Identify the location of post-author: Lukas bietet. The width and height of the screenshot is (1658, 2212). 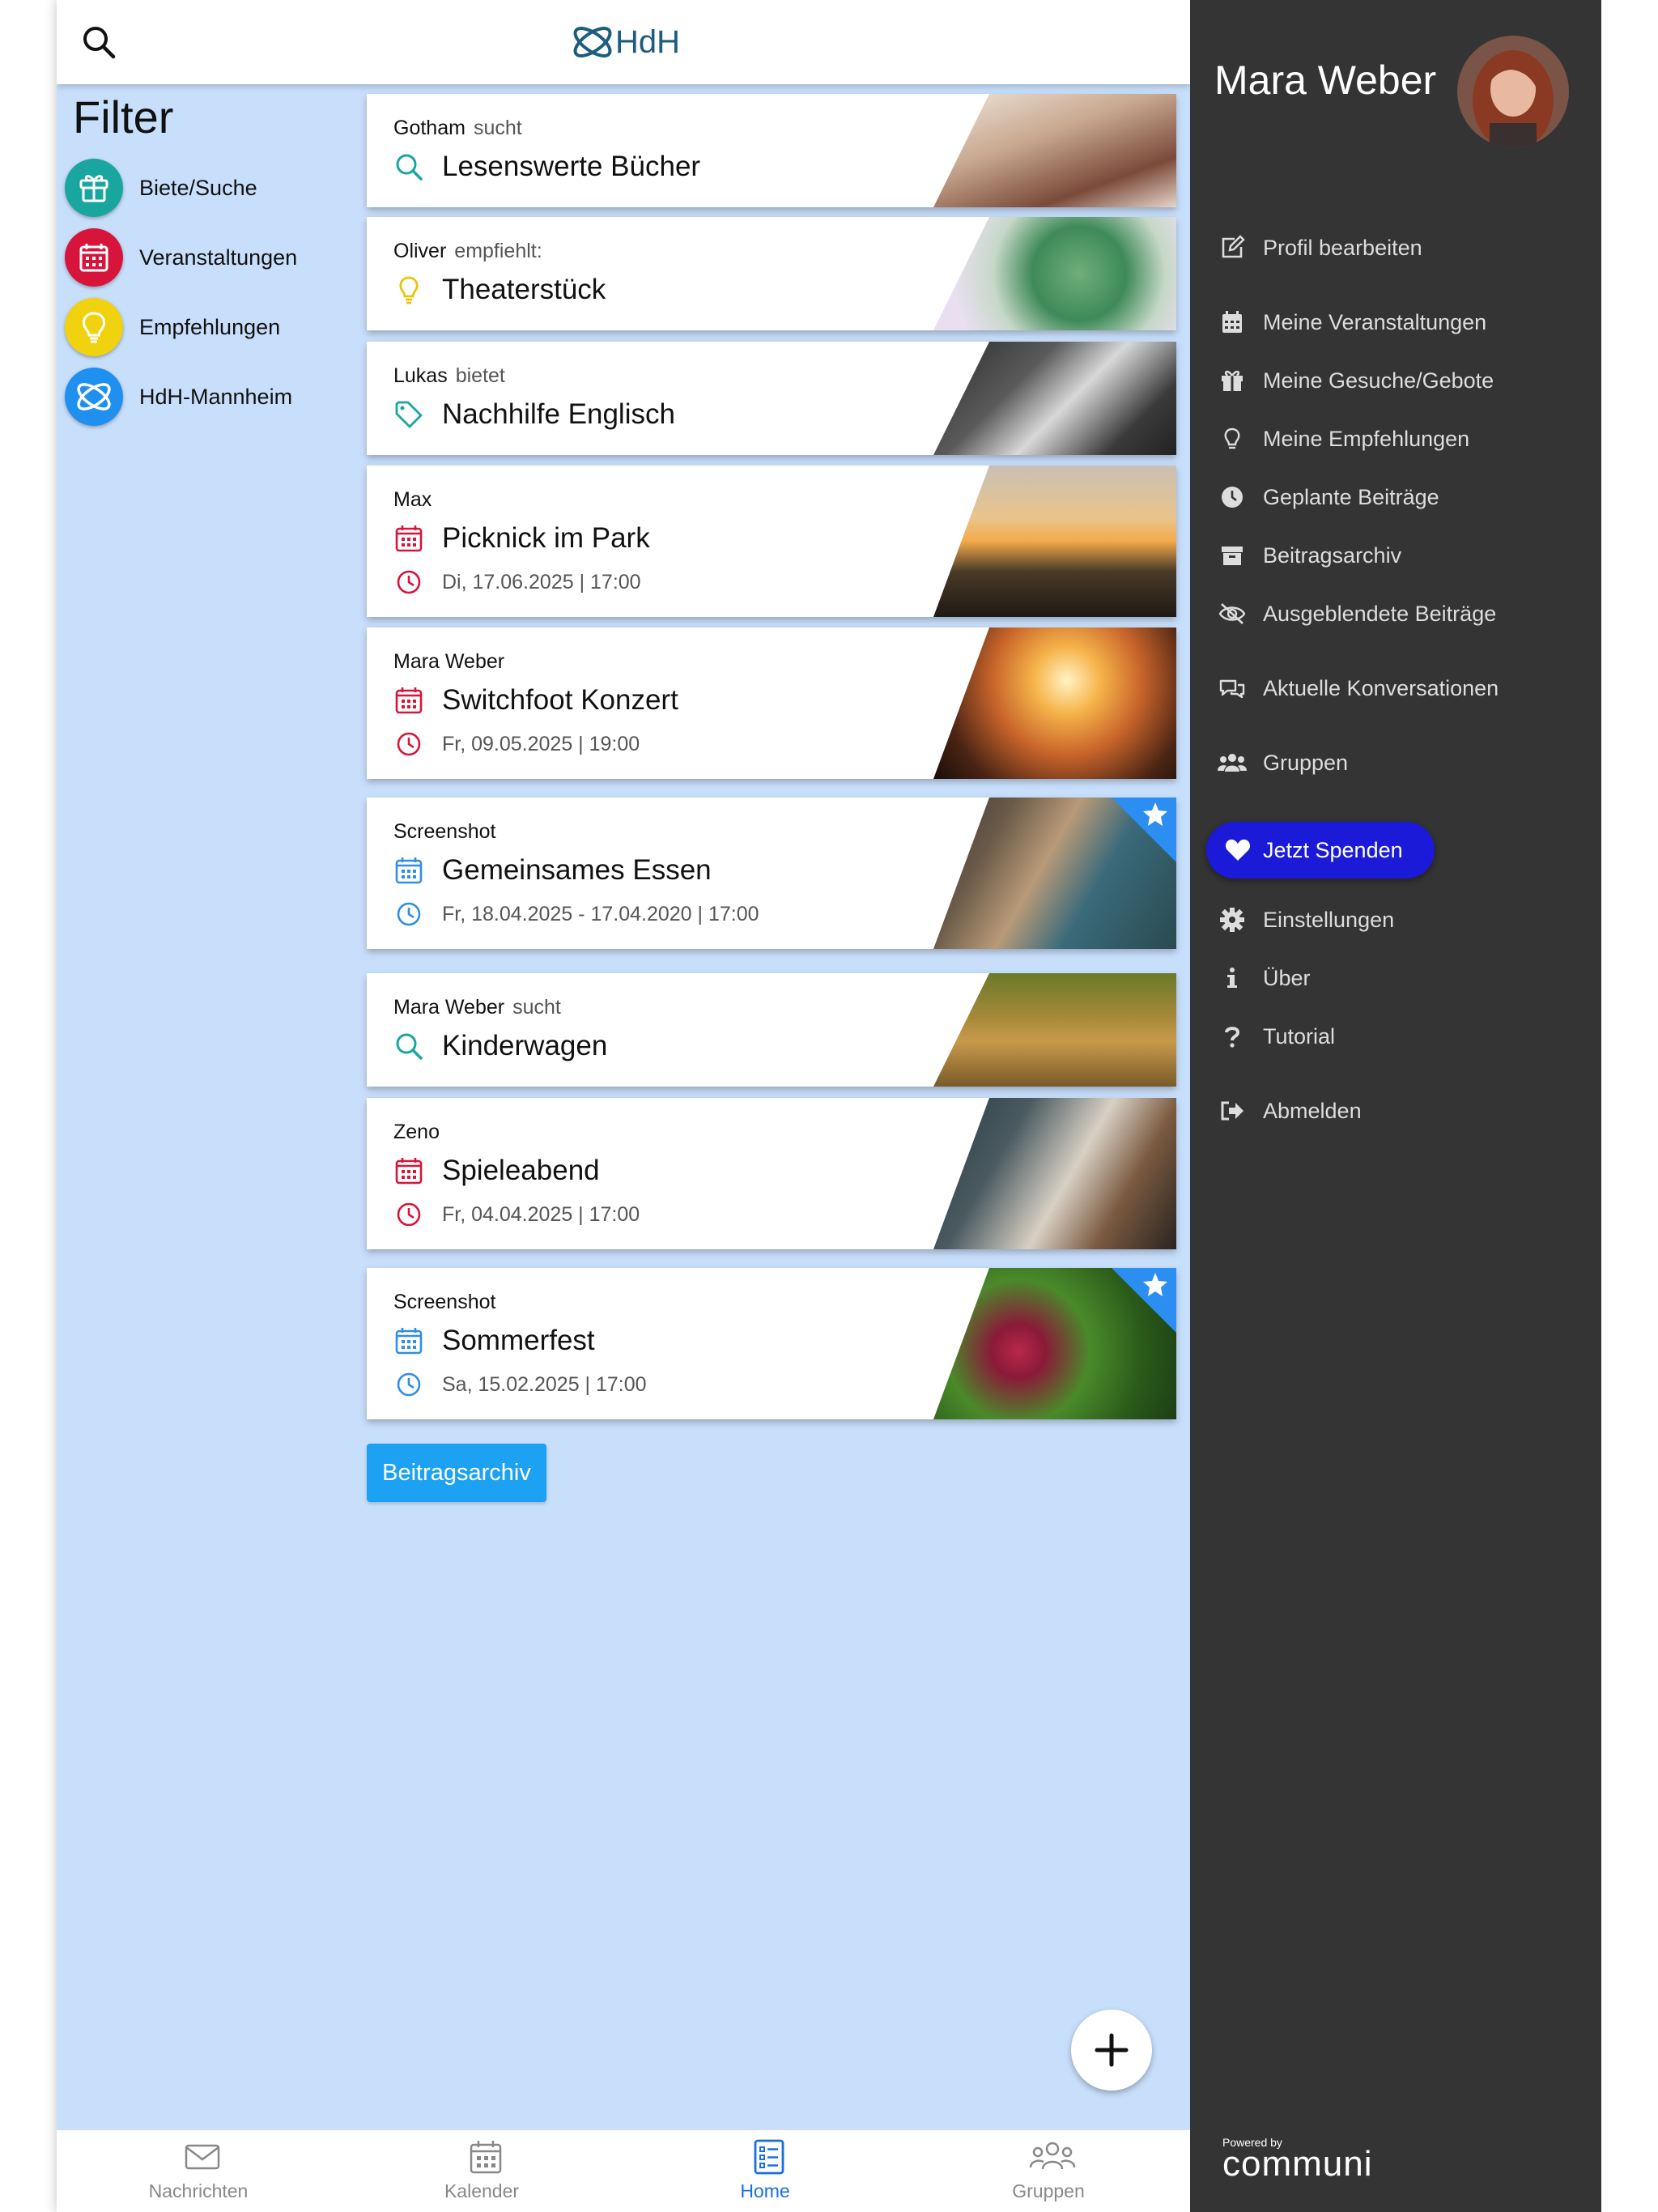
(449, 376).